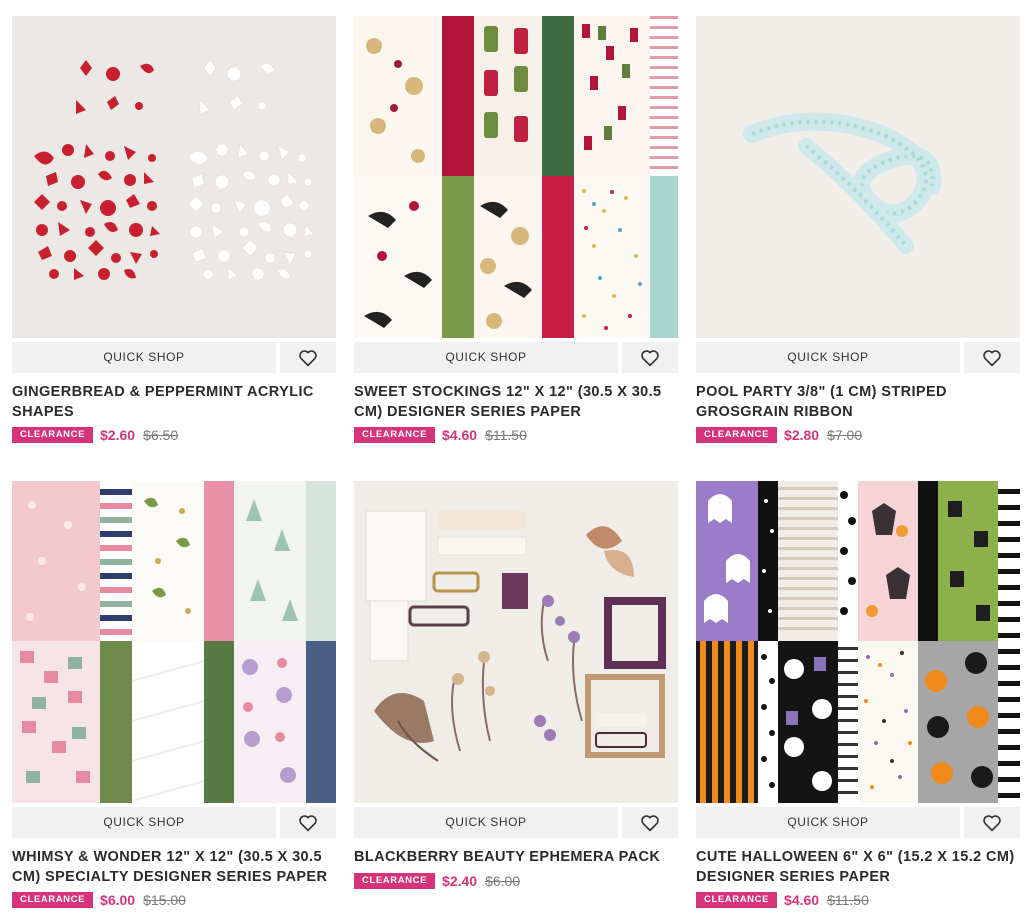  I want to click on original-price: $7.00, so click(845, 435).